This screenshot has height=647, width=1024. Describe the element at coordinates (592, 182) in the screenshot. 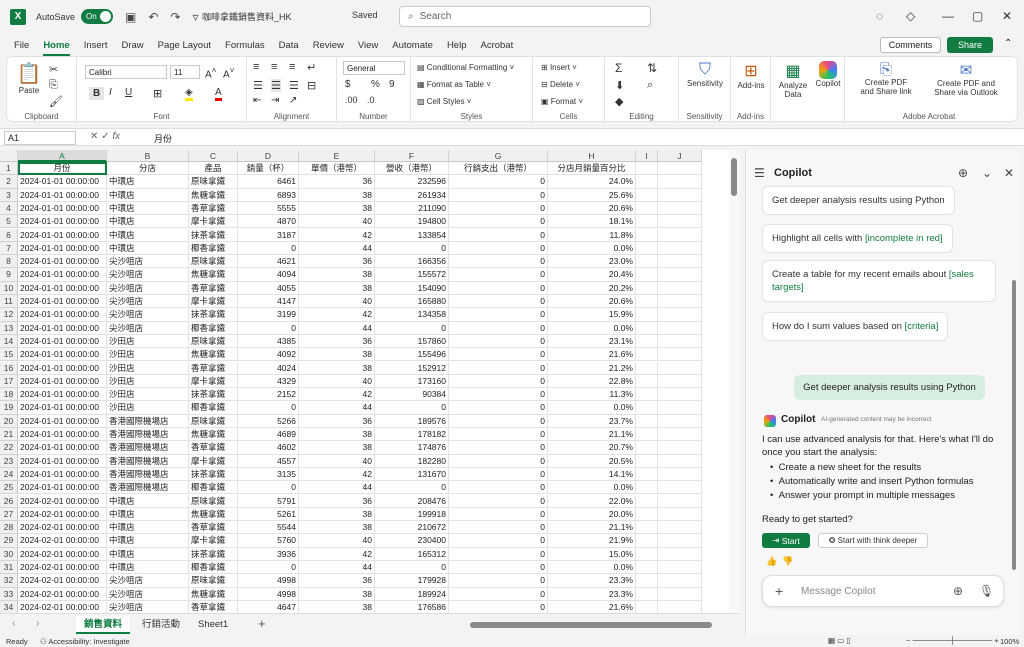

I see `data-cell: 24.0%` at that location.